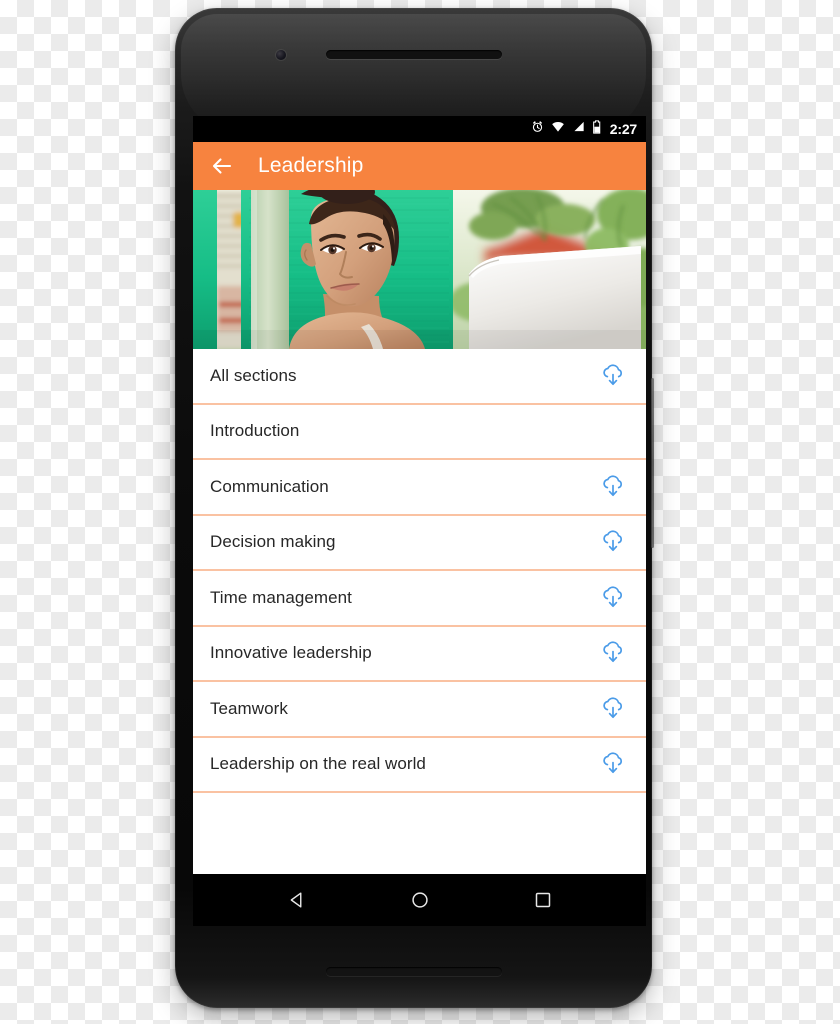 The image size is (840, 1024). What do you see at coordinates (222, 166) in the screenshot?
I see `back-arrow-icon` at bounding box center [222, 166].